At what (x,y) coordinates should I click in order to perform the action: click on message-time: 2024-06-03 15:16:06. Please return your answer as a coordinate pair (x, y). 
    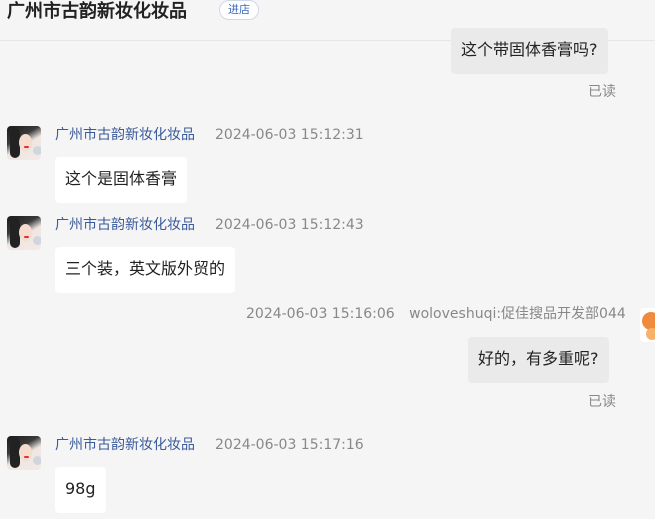
    Looking at the image, I should click on (320, 314).